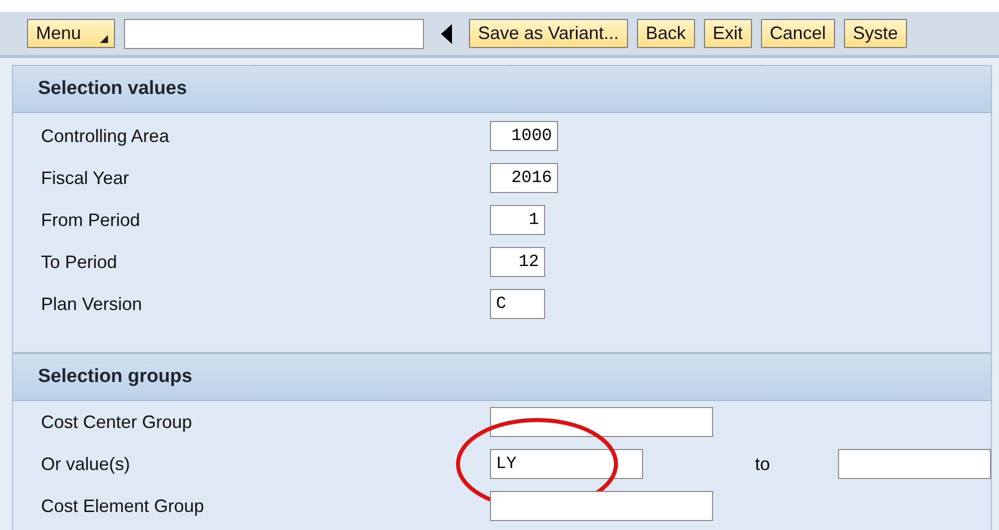 Image resolution: width=999 pixels, height=530 pixels. What do you see at coordinates (79, 262) in the screenshot?
I see `field-label: To Period` at bounding box center [79, 262].